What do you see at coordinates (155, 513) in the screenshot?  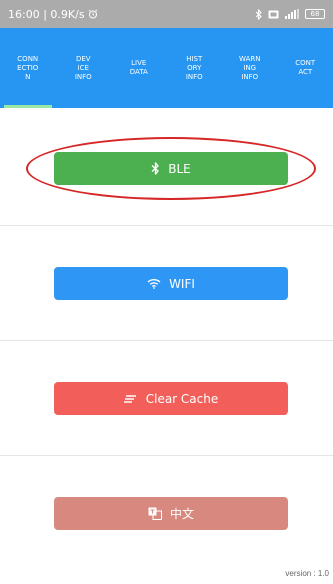 I see `translate-icon` at bounding box center [155, 513].